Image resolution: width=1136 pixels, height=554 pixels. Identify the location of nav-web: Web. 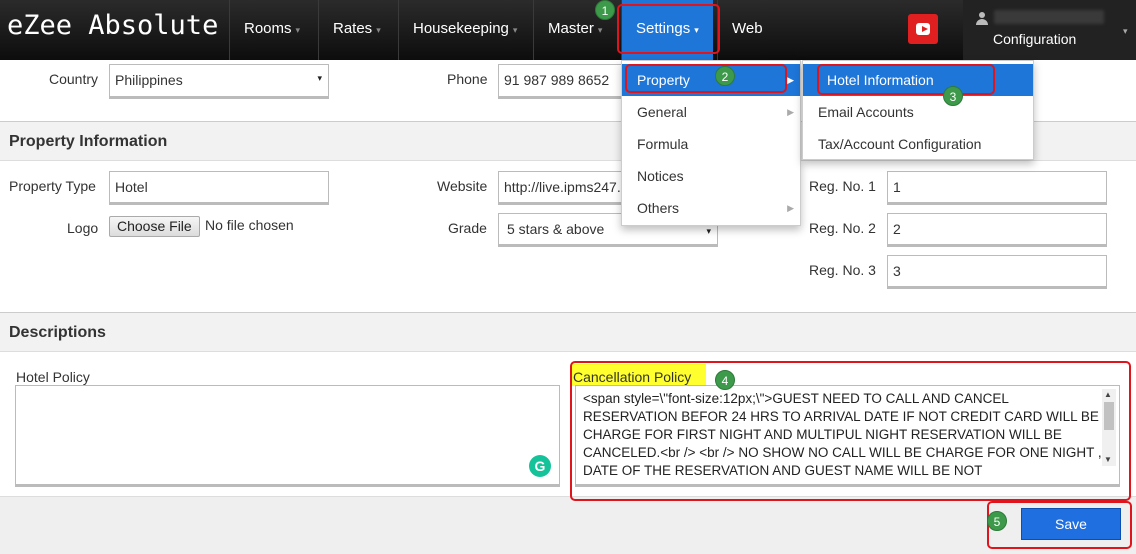
(747, 30).